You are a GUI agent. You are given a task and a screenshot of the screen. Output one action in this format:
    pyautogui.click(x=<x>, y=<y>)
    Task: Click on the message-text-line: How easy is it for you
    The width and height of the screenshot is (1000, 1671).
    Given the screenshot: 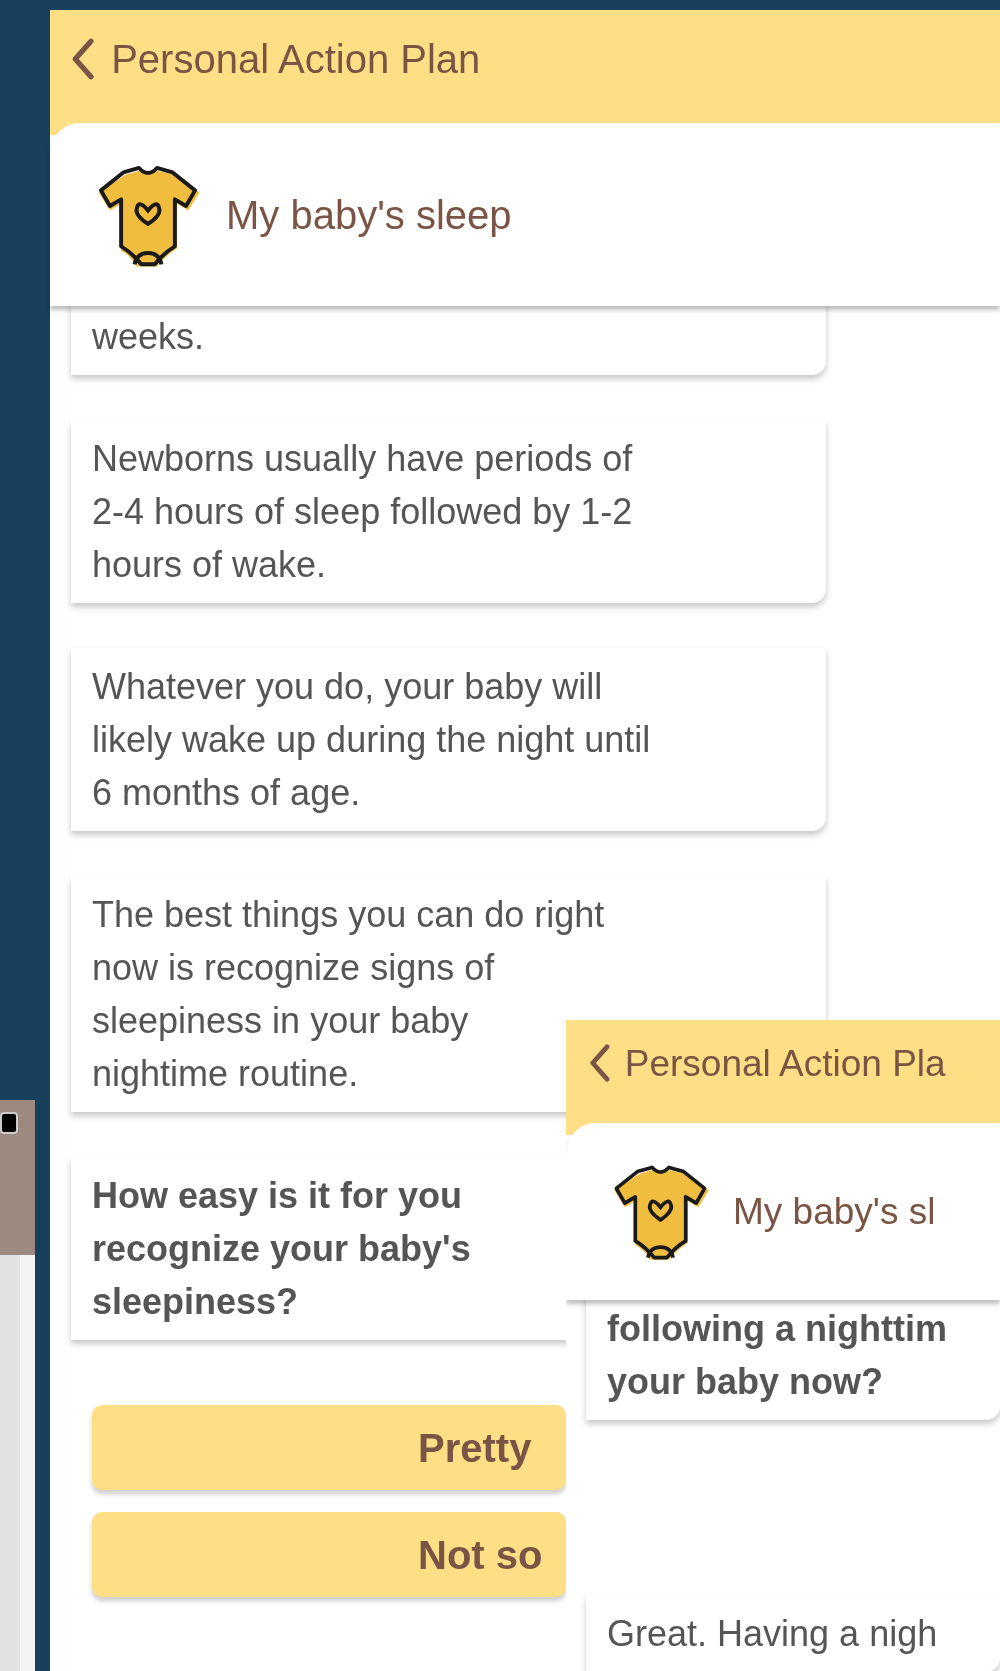 What is the action you would take?
    pyautogui.click(x=277, y=1196)
    